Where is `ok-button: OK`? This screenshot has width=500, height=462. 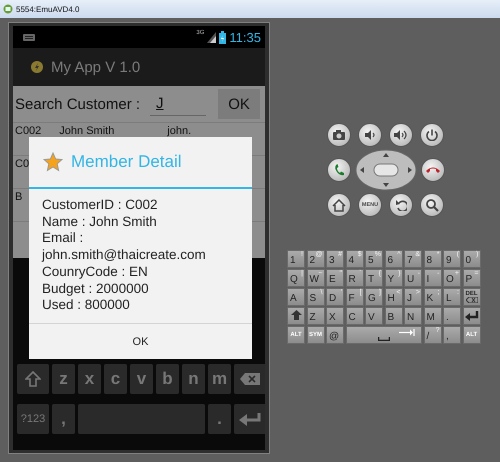
ok-button: OK is located at coordinates (239, 104).